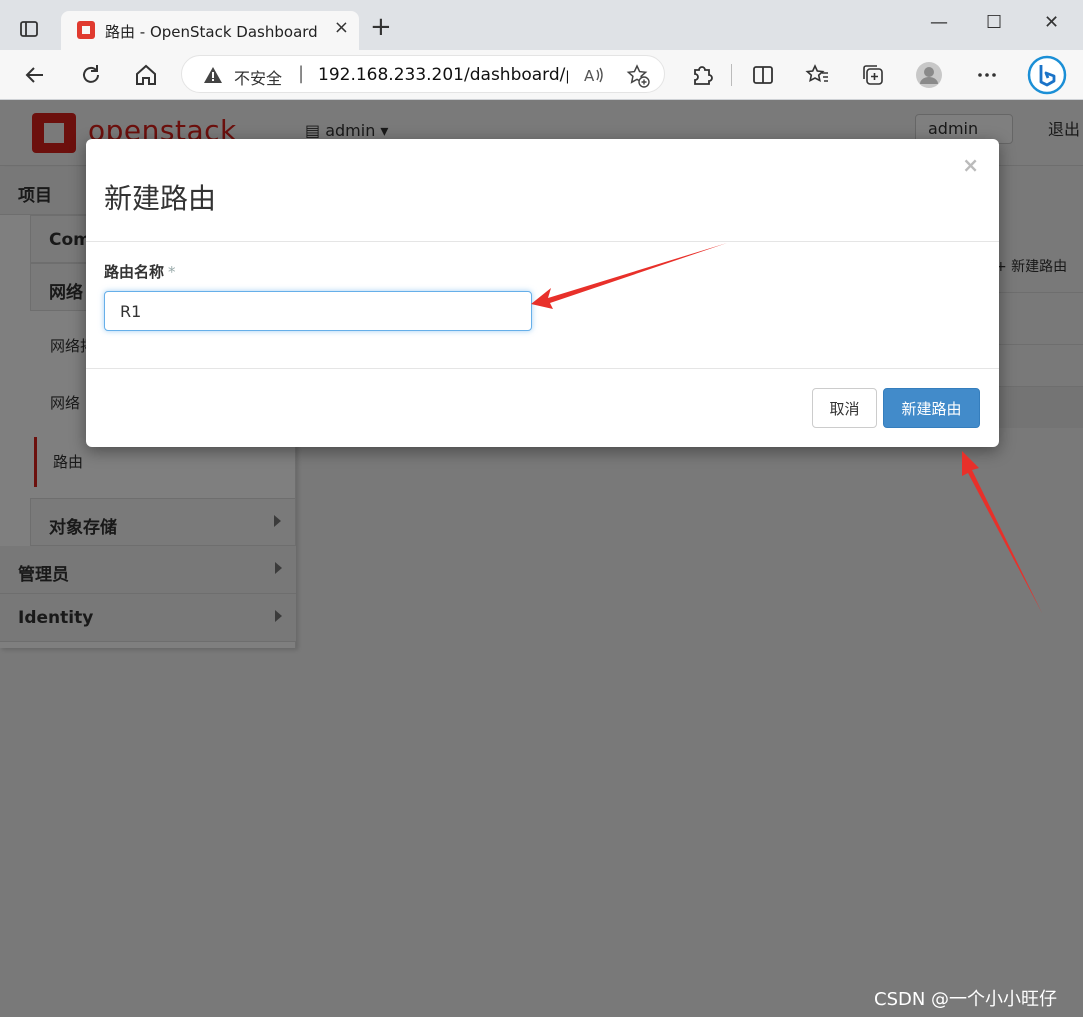 The image size is (1083, 1017). Describe the element at coordinates (629, 276) in the screenshot. I see `annotation-arrow-to-input` at that location.